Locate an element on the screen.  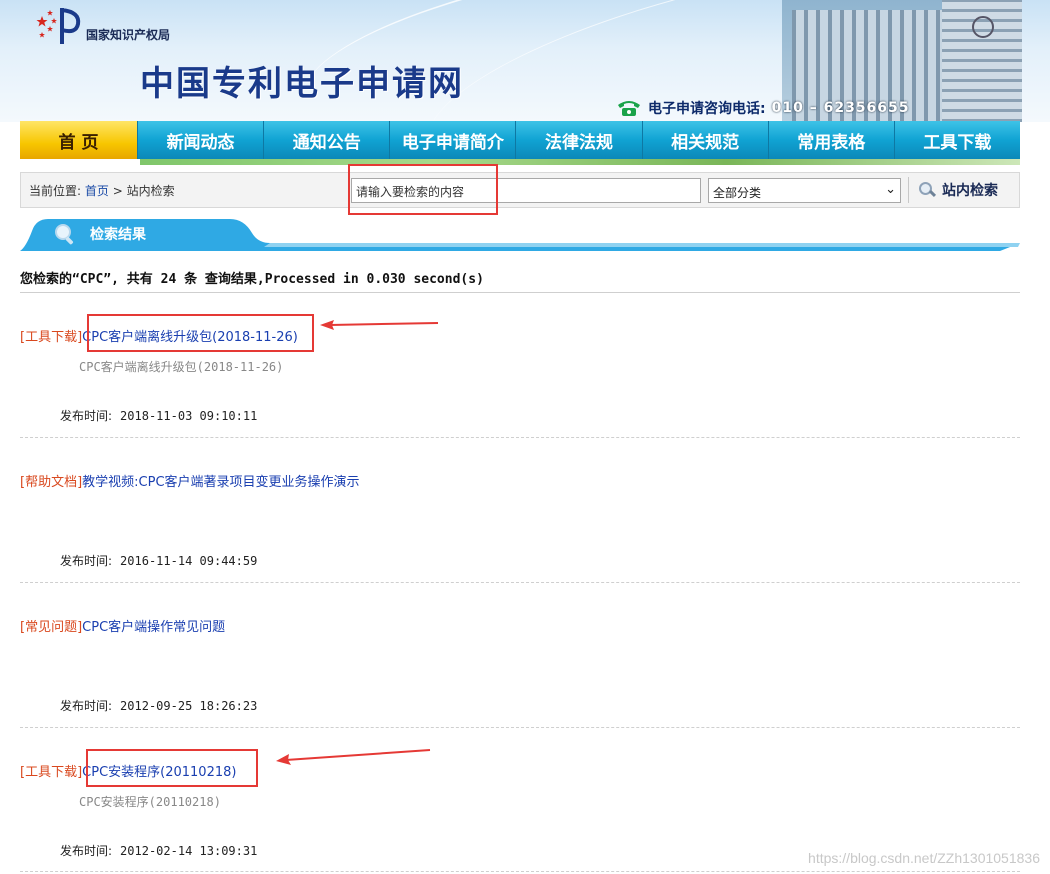
nav-decoration is located at coordinates (580, 162).